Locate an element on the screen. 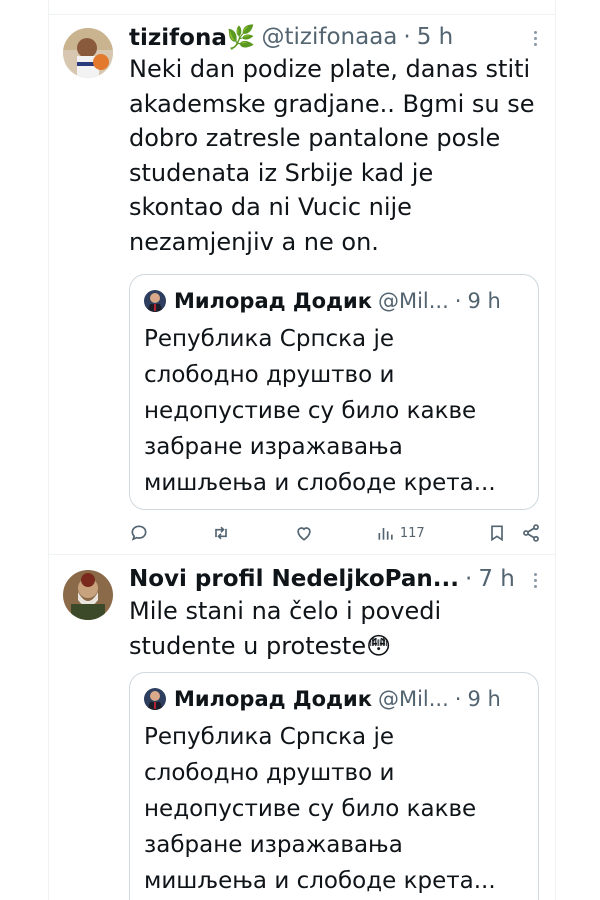 Image resolution: width=600 pixels, height=900 pixels. like-icon is located at coordinates (303, 534).